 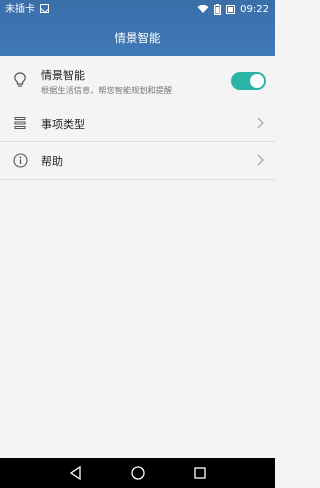 What do you see at coordinates (137, 81) in the screenshot?
I see `list-item-scene-intelligence: 情景智能 根据生活信息，帮您智能规划和提醒` at bounding box center [137, 81].